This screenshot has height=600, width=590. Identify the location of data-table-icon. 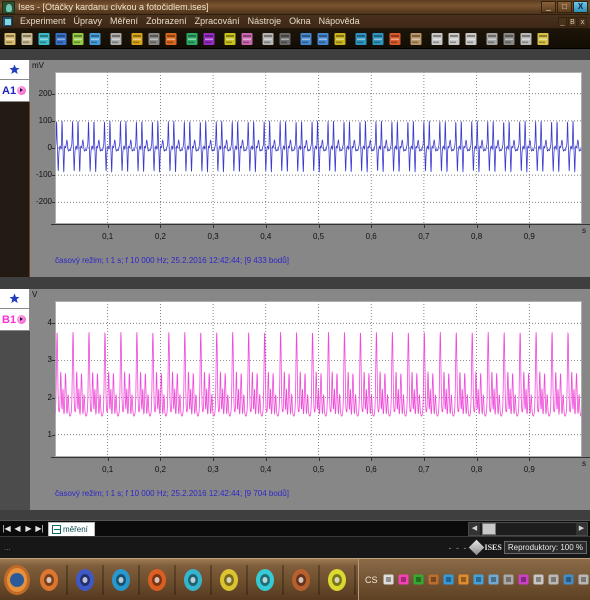
(395, 38).